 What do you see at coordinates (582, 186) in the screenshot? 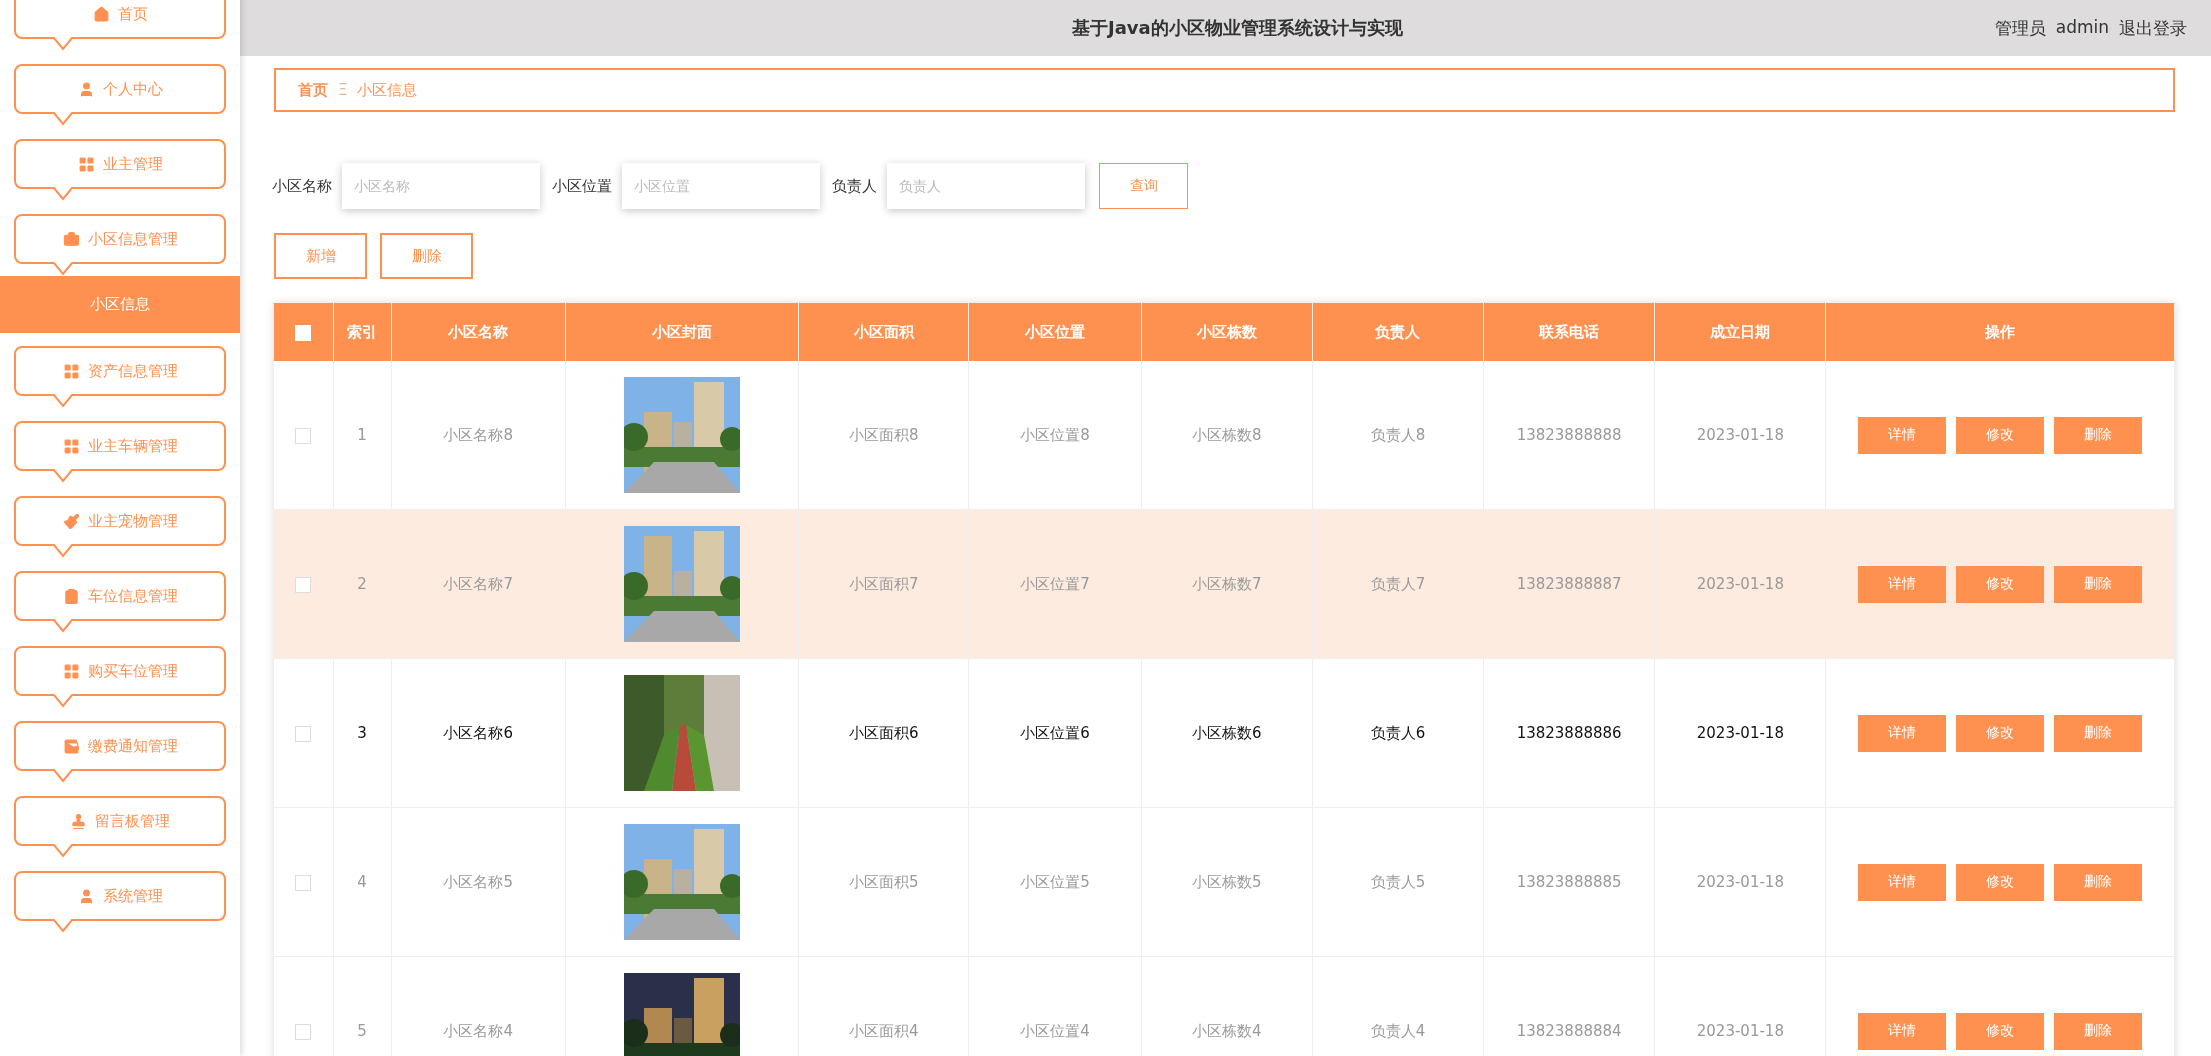
I see `field-label: 小区位置` at bounding box center [582, 186].